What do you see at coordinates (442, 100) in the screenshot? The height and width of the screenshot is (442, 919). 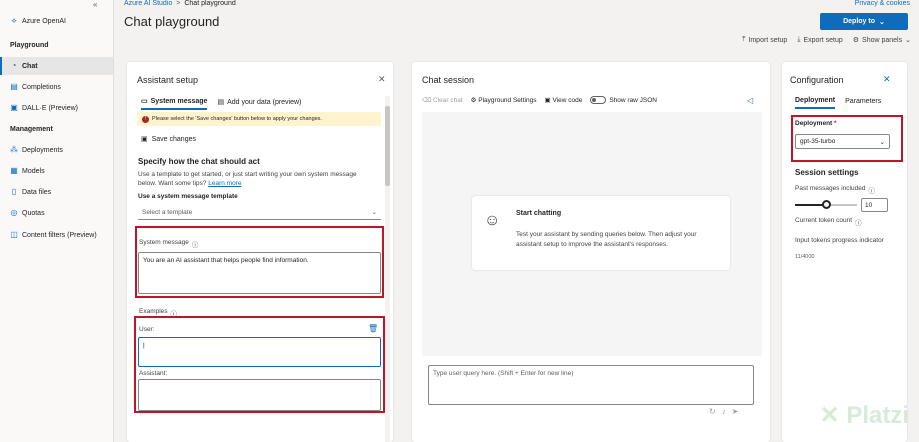 I see `clear-chat-button: ⌫ Clear chat` at bounding box center [442, 100].